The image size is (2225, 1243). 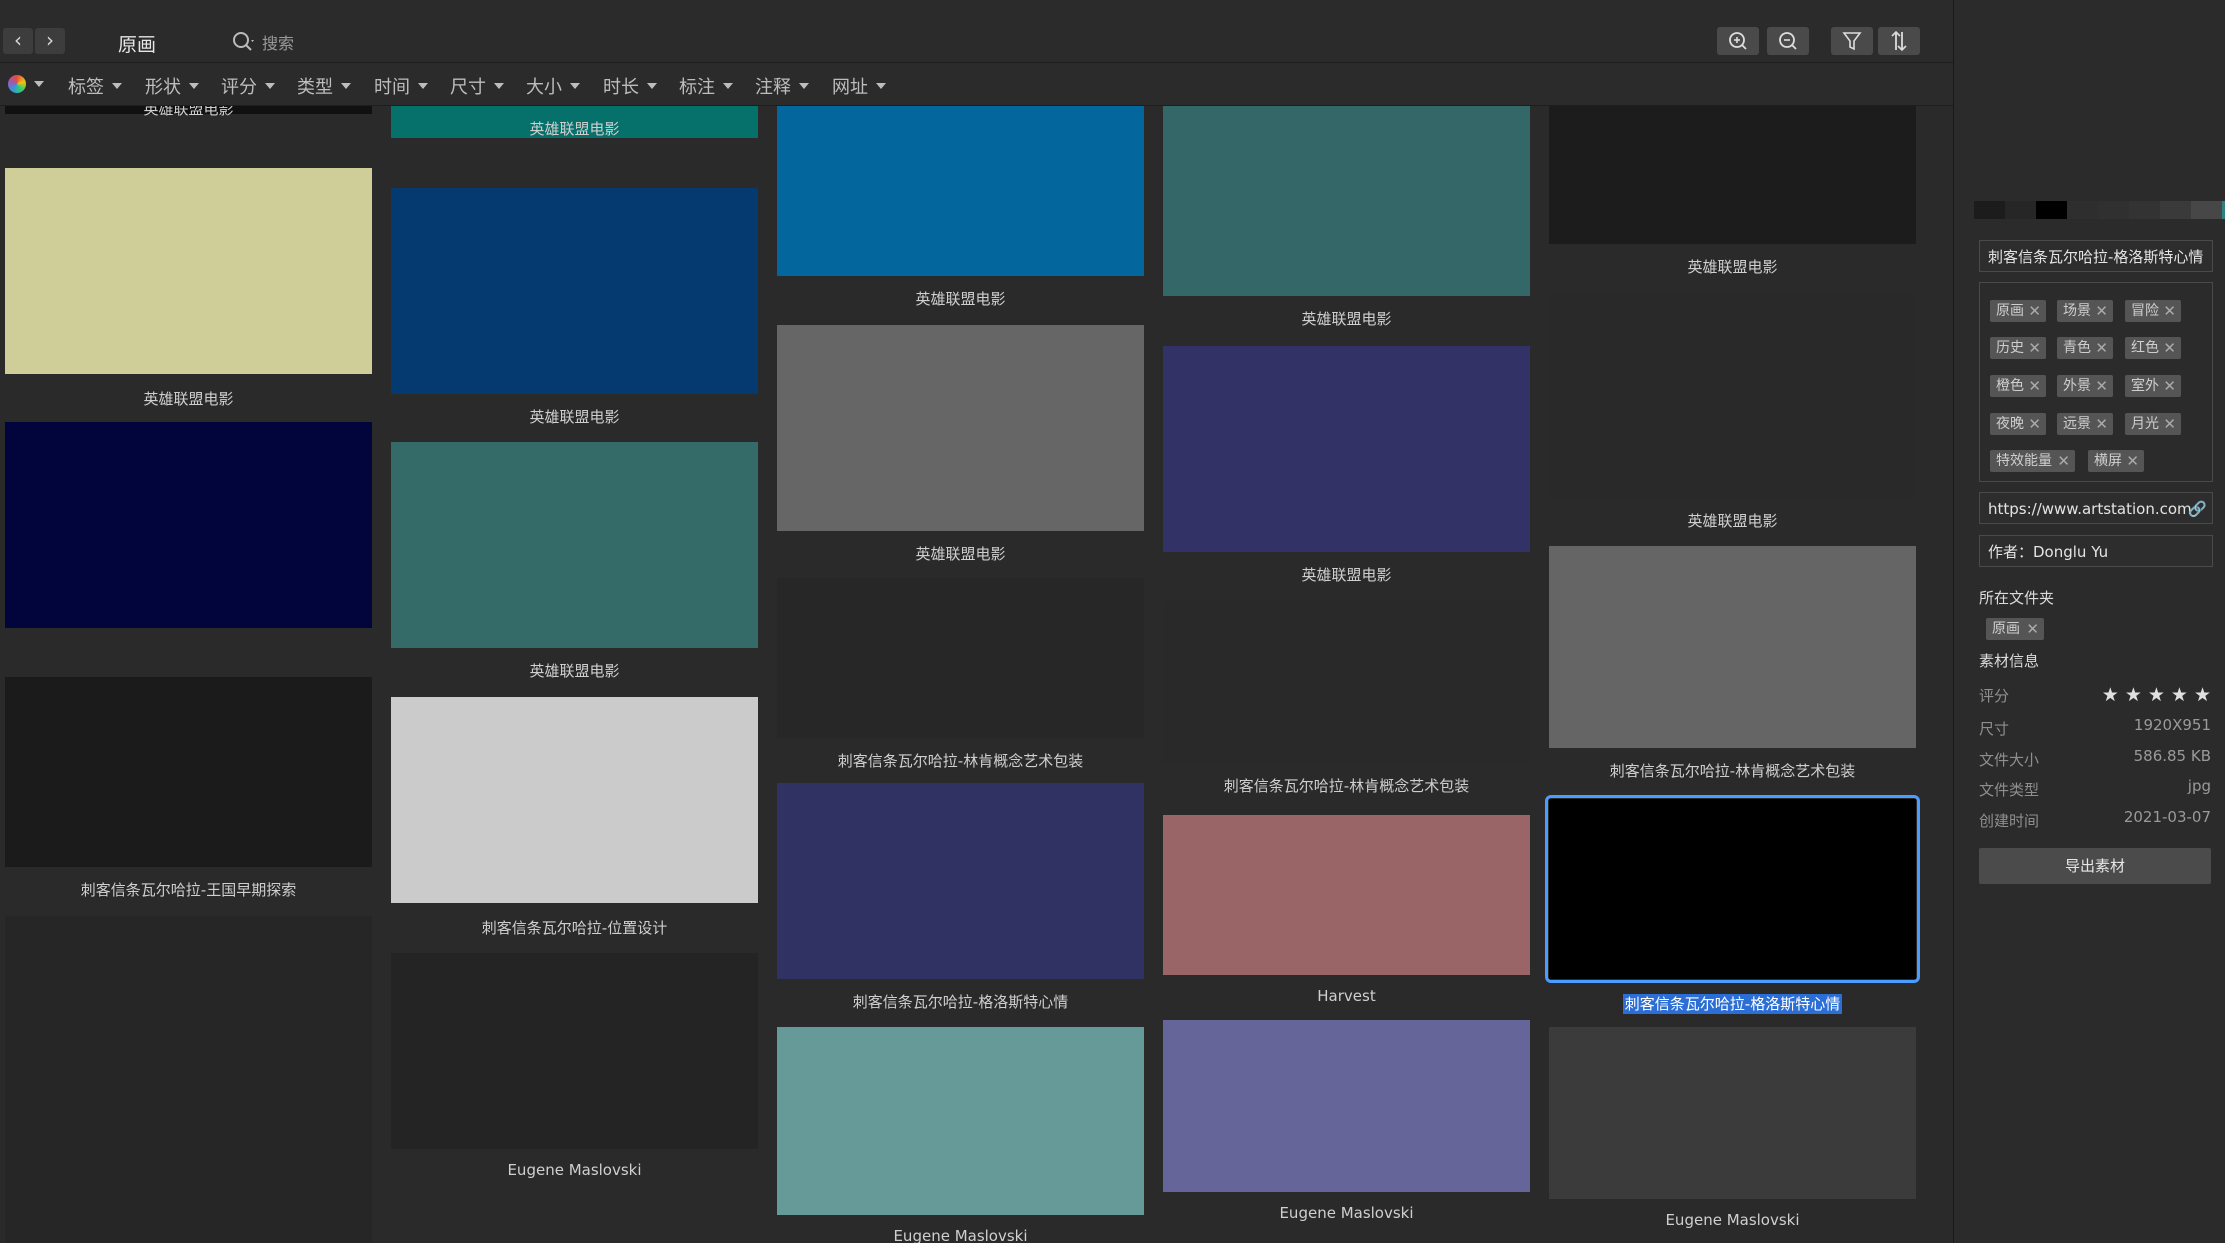 I want to click on tag-chip: 红色 ✕, so click(x=2153, y=348).